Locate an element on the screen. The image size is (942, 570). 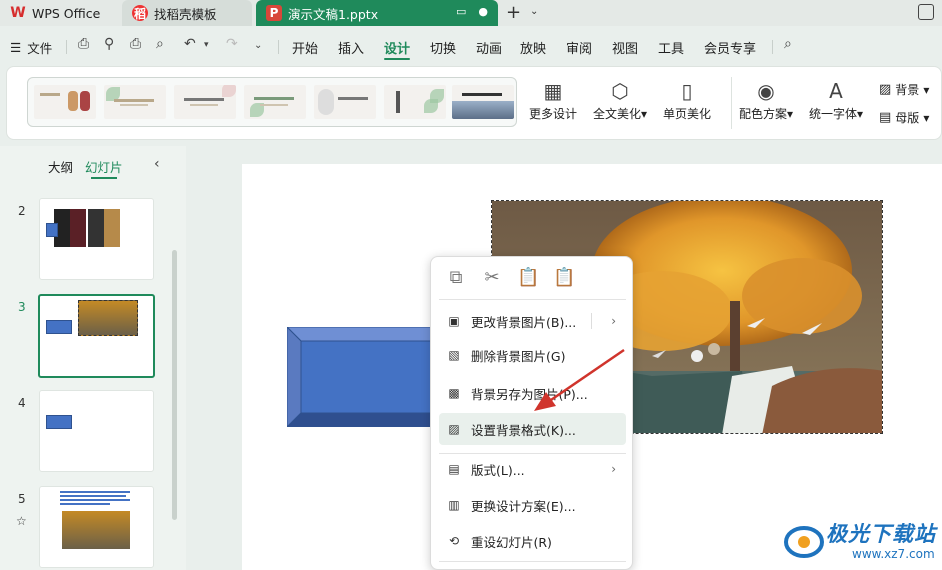
menu-view: 视图 is located at coordinates (625, 47).